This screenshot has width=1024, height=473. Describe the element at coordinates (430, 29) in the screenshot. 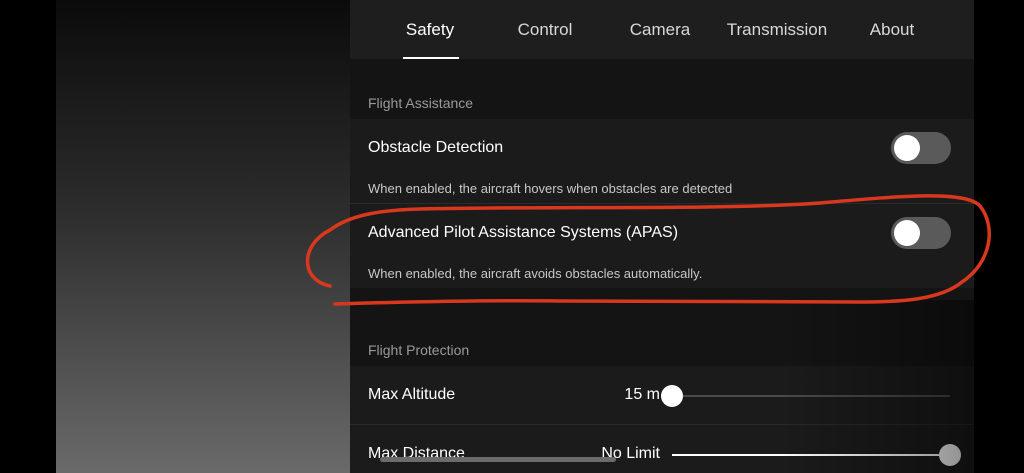

I see `tab-safety: Safety` at that location.